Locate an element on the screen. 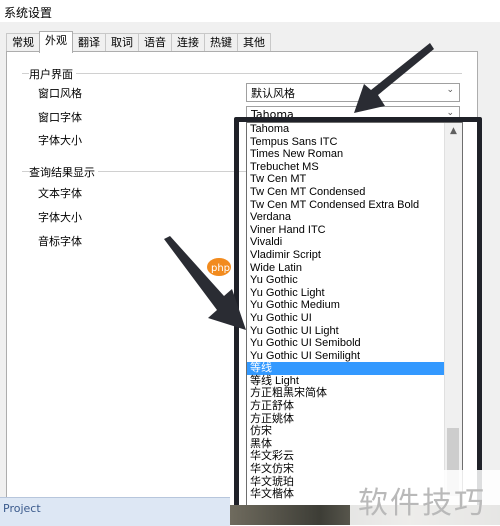  tab-strip: 常规 外观 翻译 取词 语音 连接 热键 其他 is located at coordinates (138, 42).